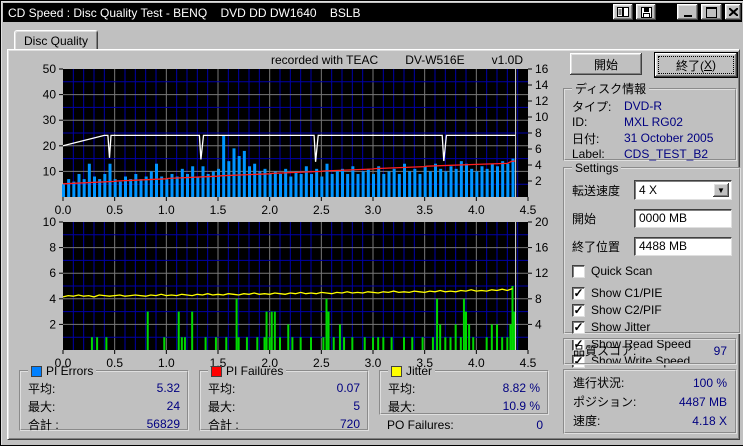 This screenshot has height=446, width=743. I want to click on pi-errors-legend: PI Errors, so click(62, 371).